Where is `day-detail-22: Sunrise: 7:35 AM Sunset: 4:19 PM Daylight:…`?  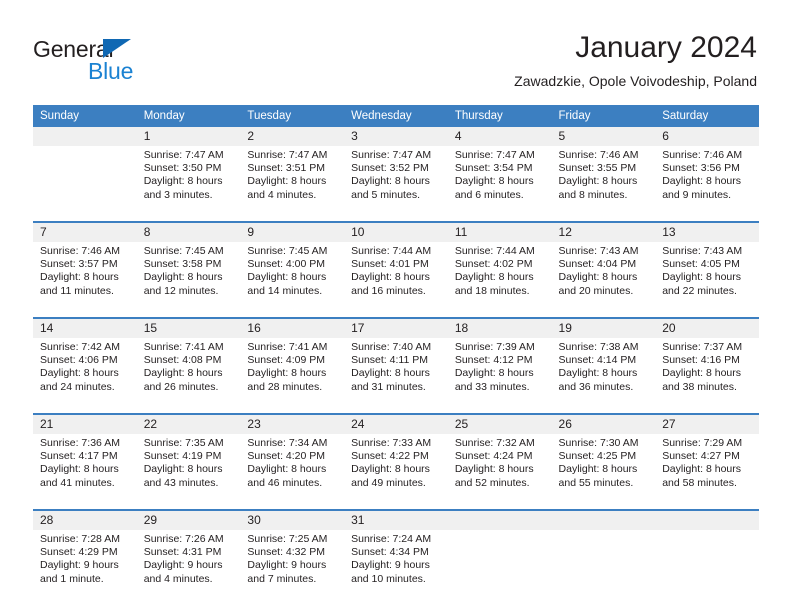 day-detail-22: Sunrise: 7:35 AM Sunset: 4:19 PM Daylight:… is located at coordinates (188, 472).